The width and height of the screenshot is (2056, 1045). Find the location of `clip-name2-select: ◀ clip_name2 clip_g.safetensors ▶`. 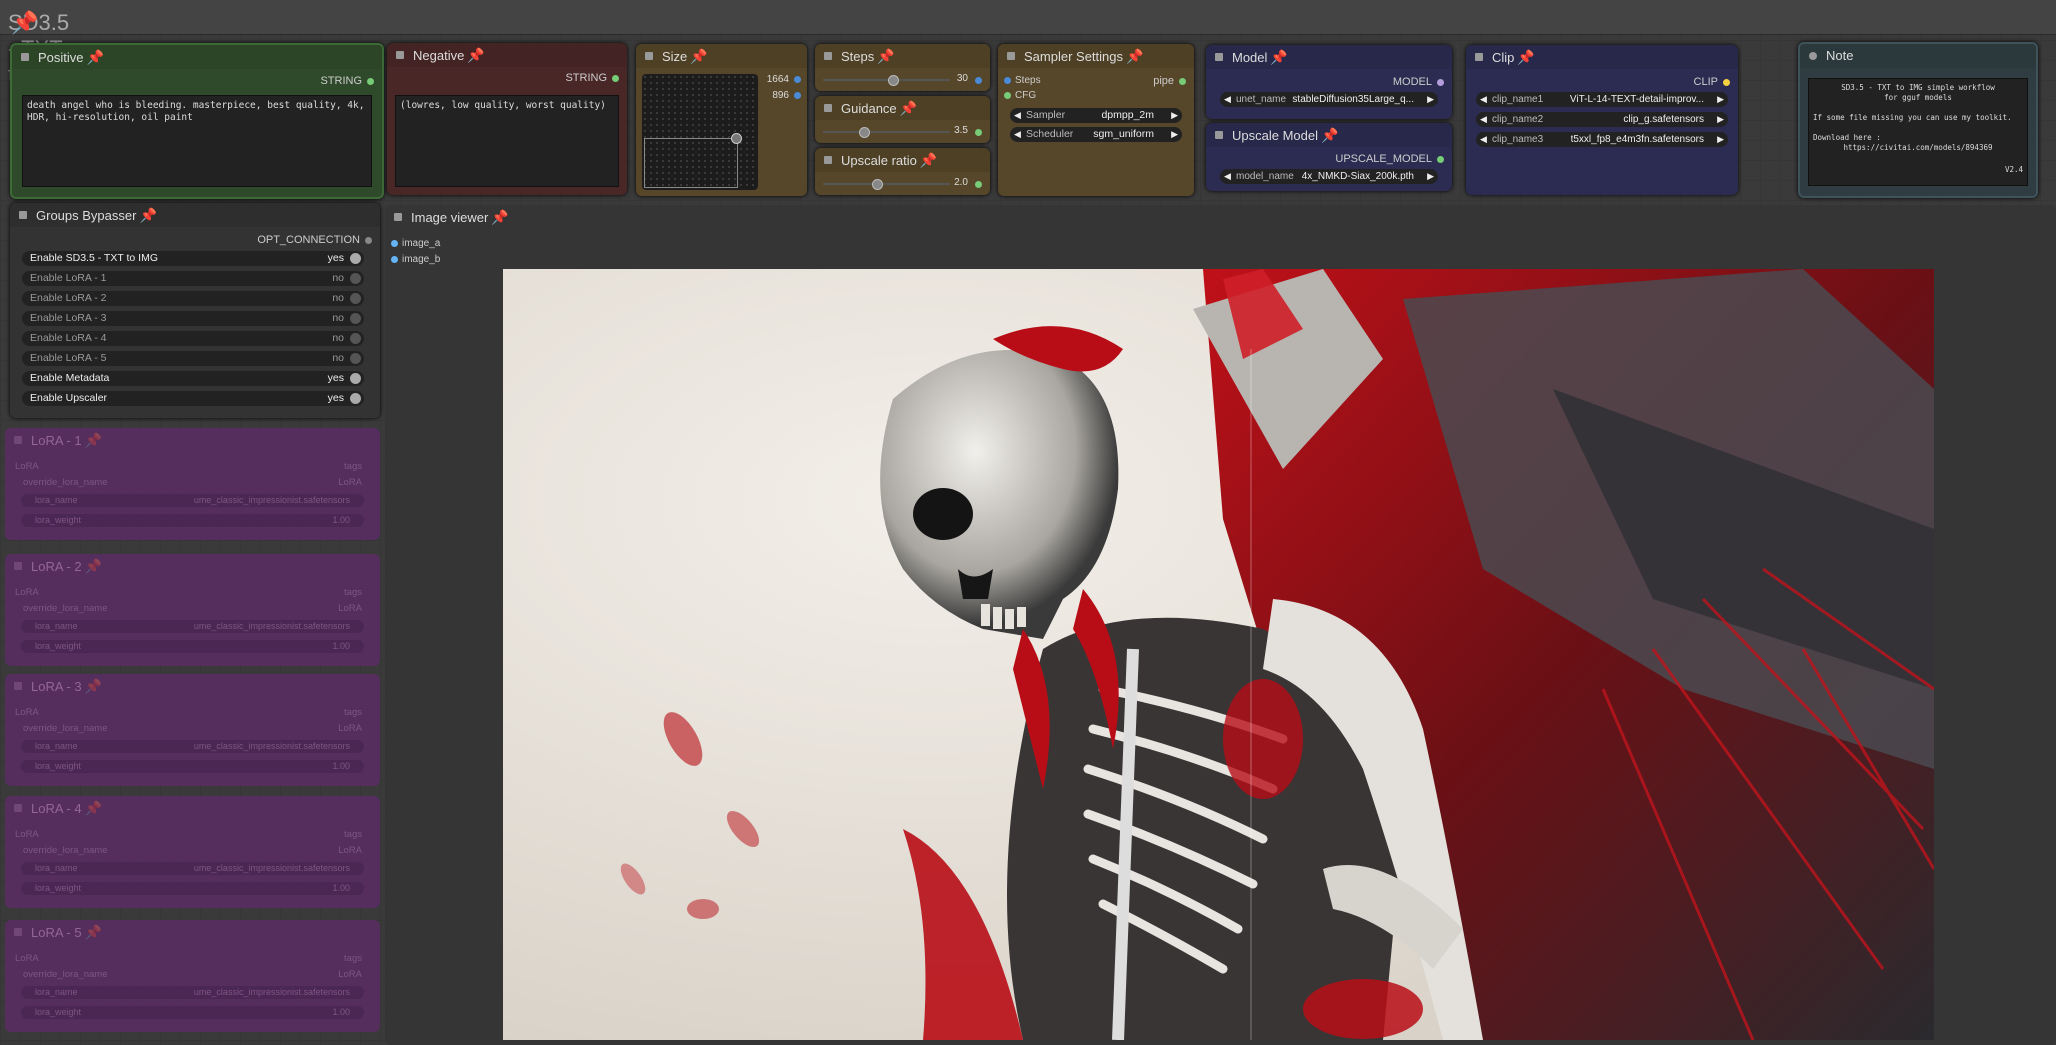

clip-name2-select: ◀ clip_name2 clip_g.safetensors ▶ is located at coordinates (1602, 119).